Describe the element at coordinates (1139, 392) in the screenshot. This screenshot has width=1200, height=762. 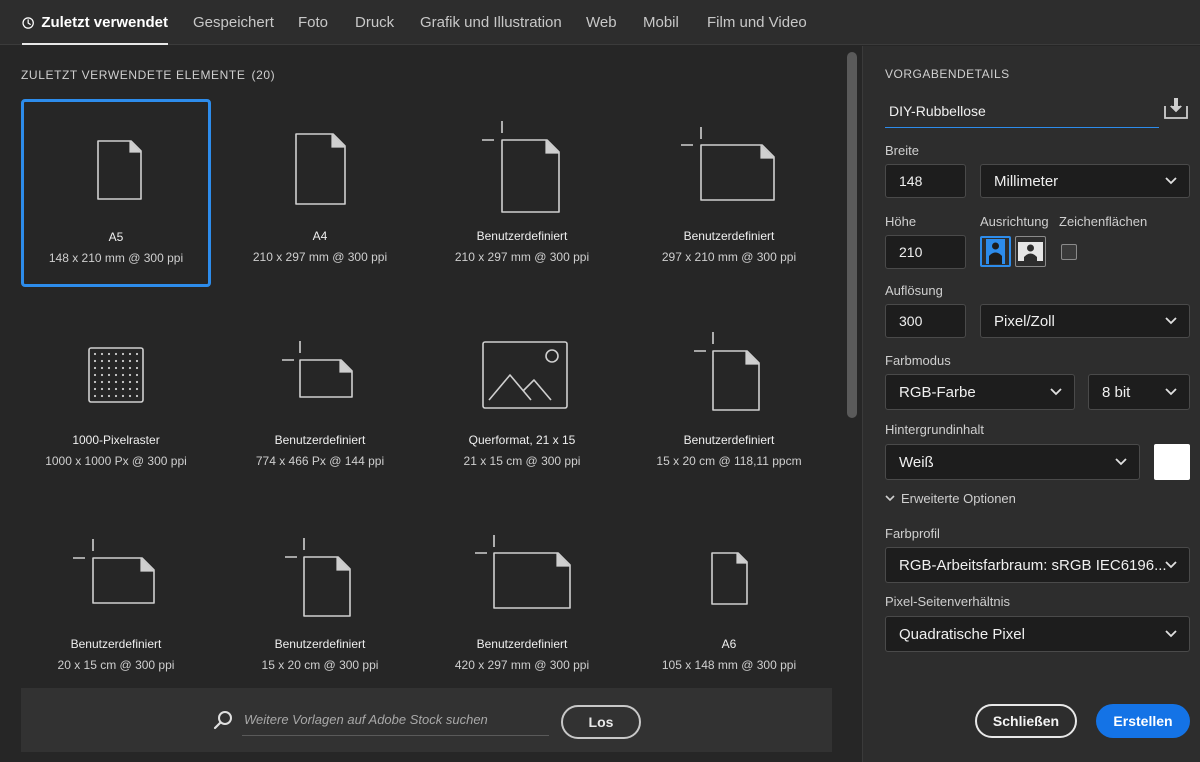
I see `bit-depth-select: 8 bit` at that location.